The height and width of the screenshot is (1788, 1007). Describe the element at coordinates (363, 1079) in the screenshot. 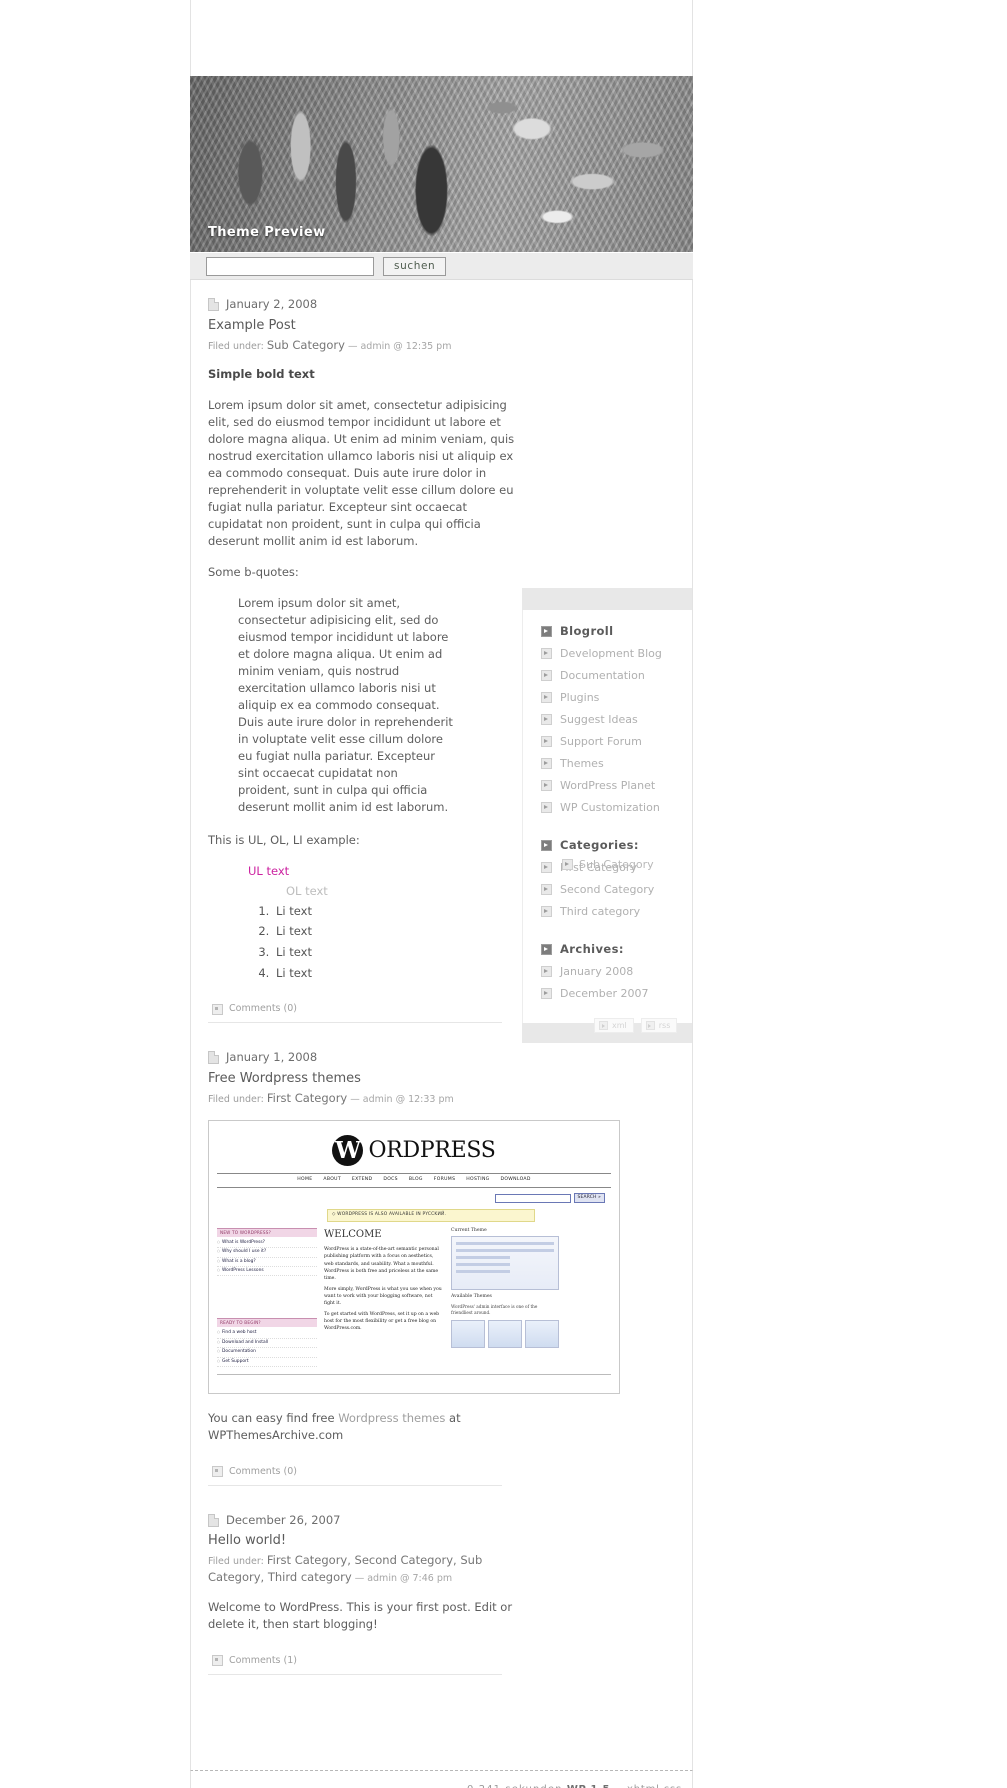

I see `post-title: Free Wordpress themes` at that location.